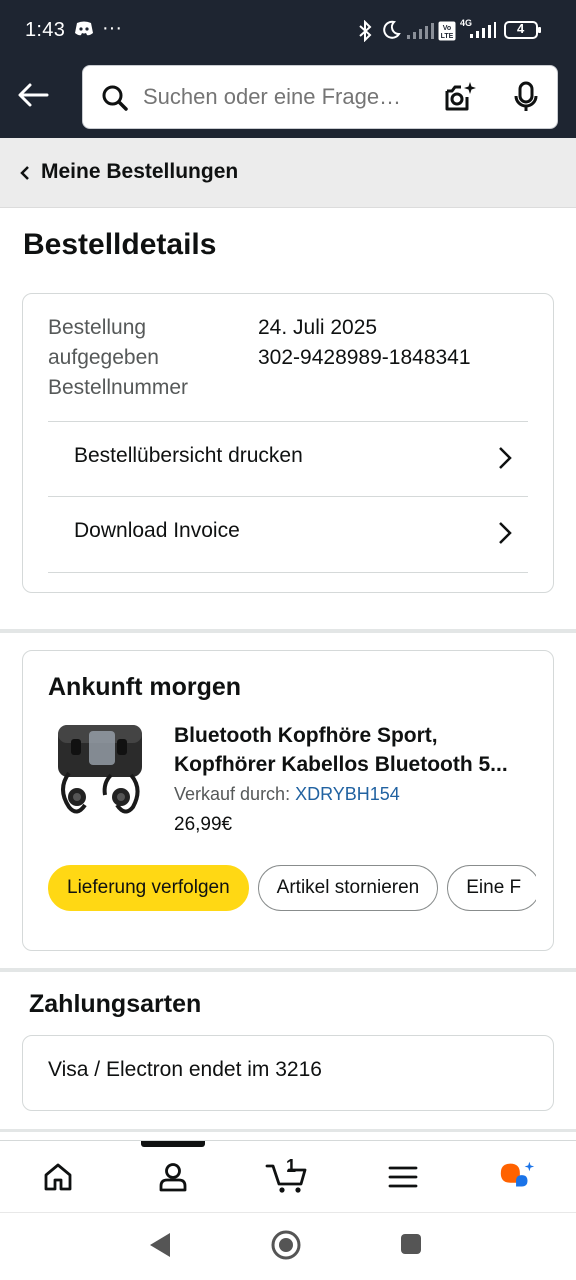  What do you see at coordinates (25, 175) in the screenshot?
I see `chevron-left-icon` at bounding box center [25, 175].